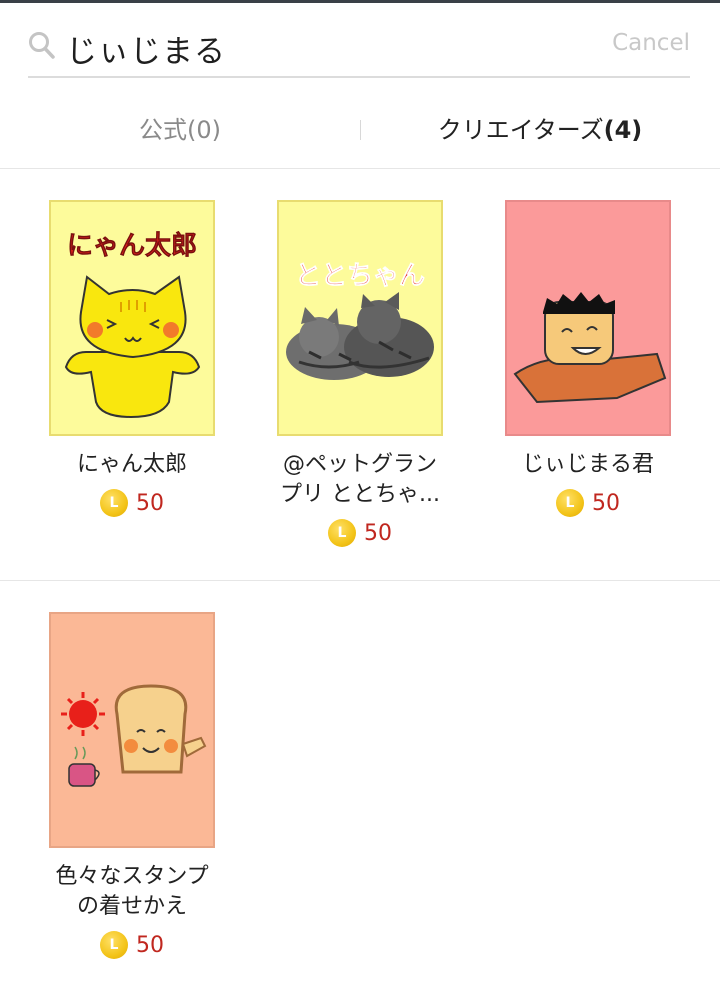  I want to click on list-item: じぃじまる君 L 50, so click(588, 359).